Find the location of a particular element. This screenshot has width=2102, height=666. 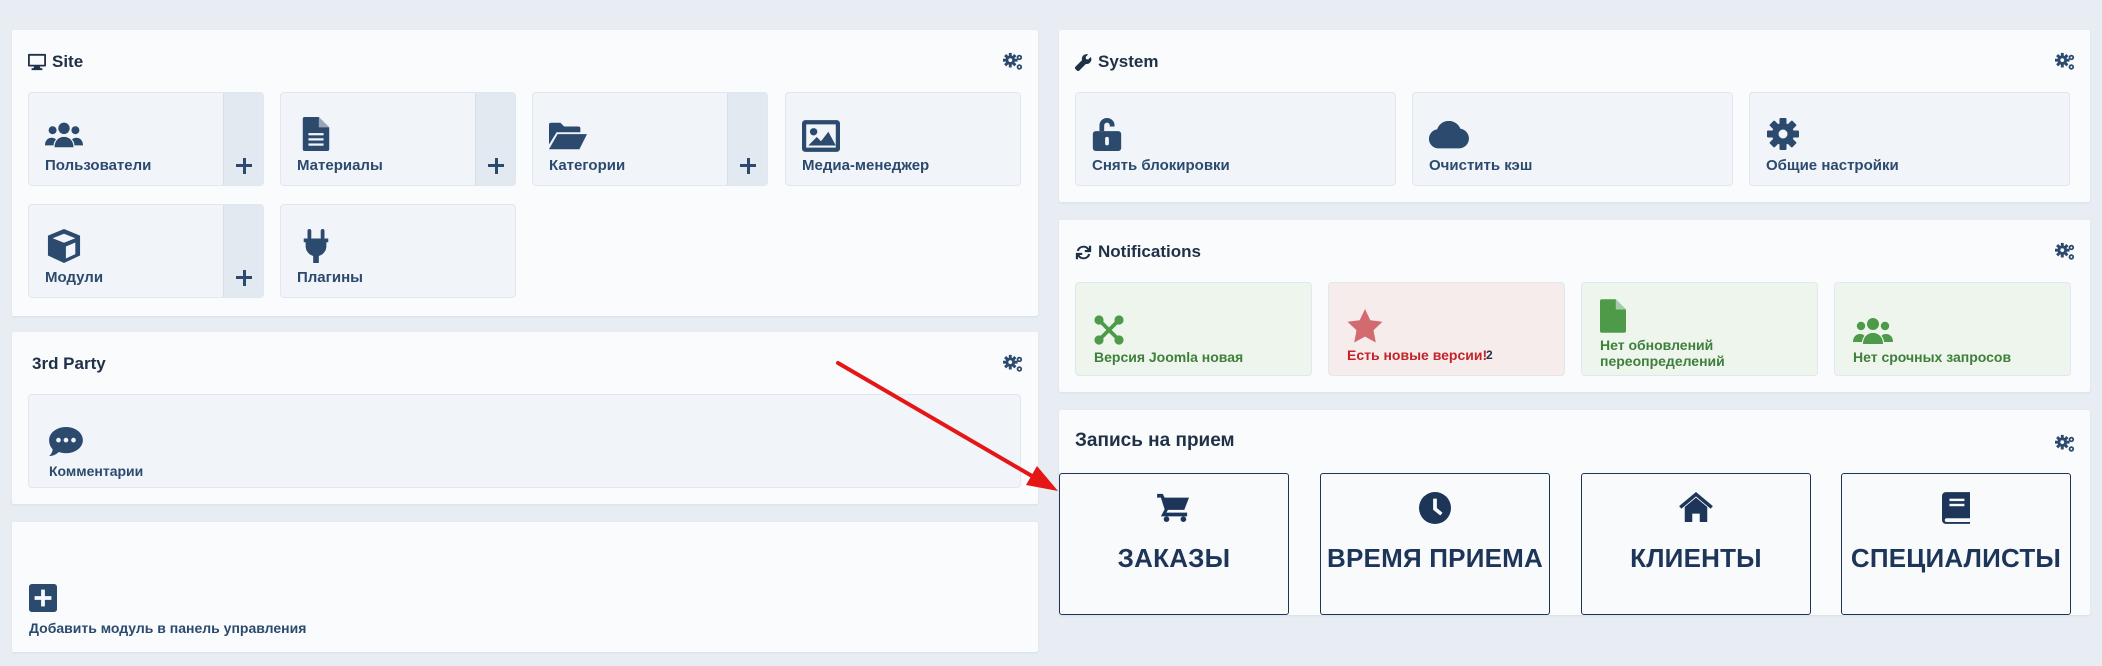

desktop-icon is located at coordinates (37, 62).